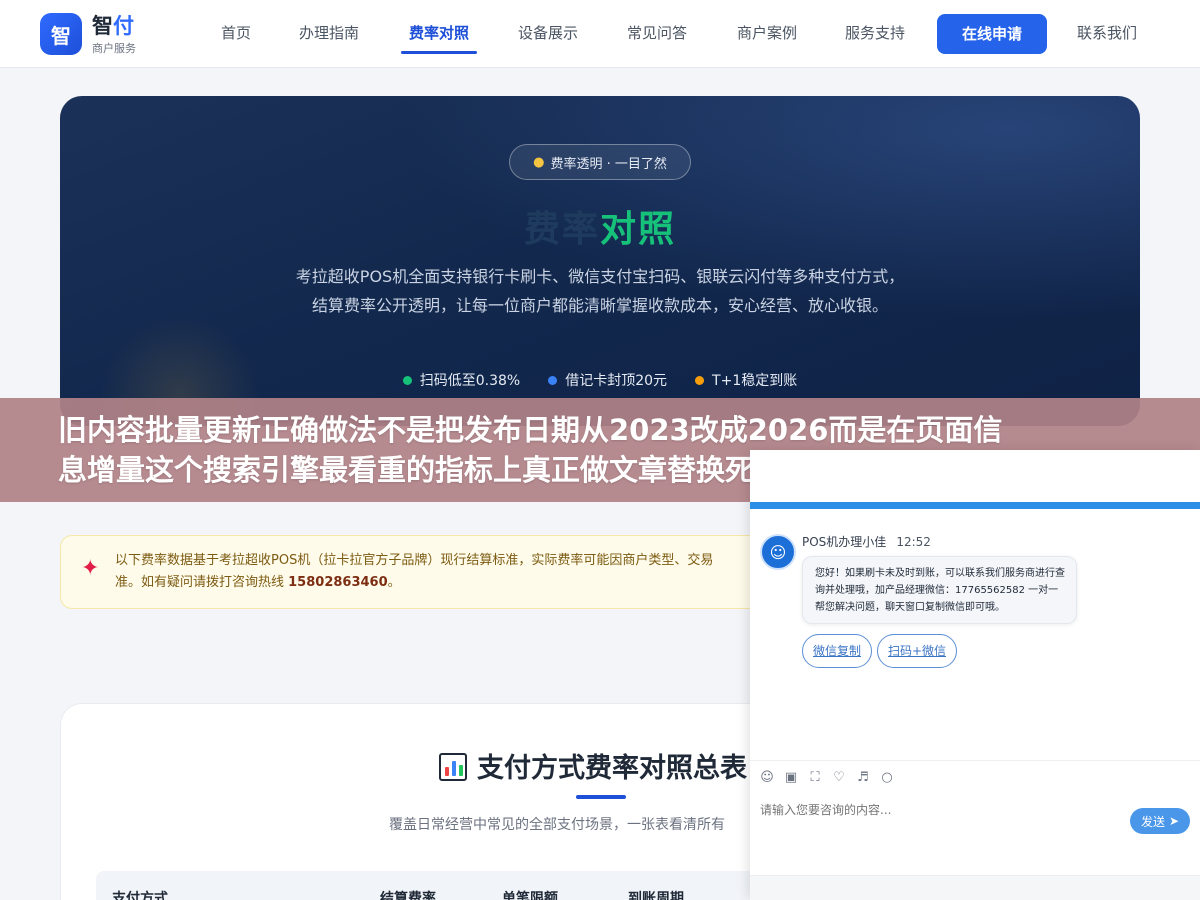 Image resolution: width=1200 pixels, height=900 pixels. I want to click on maximize-icon: □, so click(1183, 471).